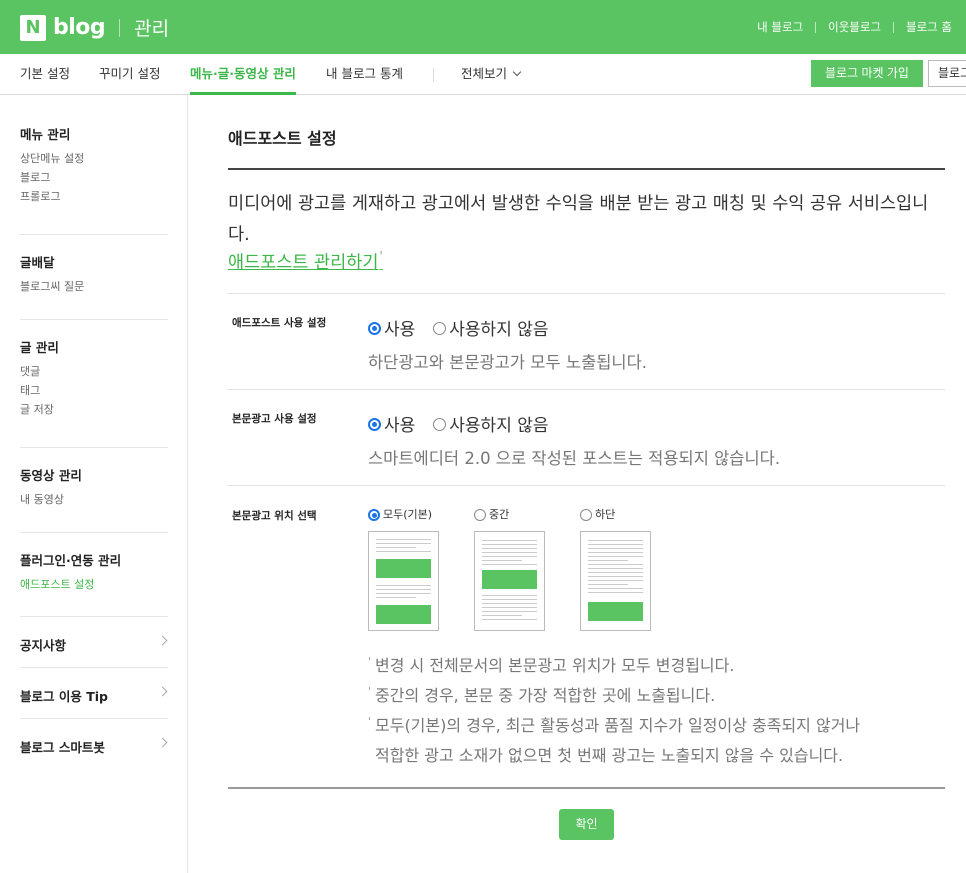 This screenshot has height=873, width=966. Describe the element at coordinates (79, 27) in the screenshot. I see `logo-blog-text: blog` at that location.